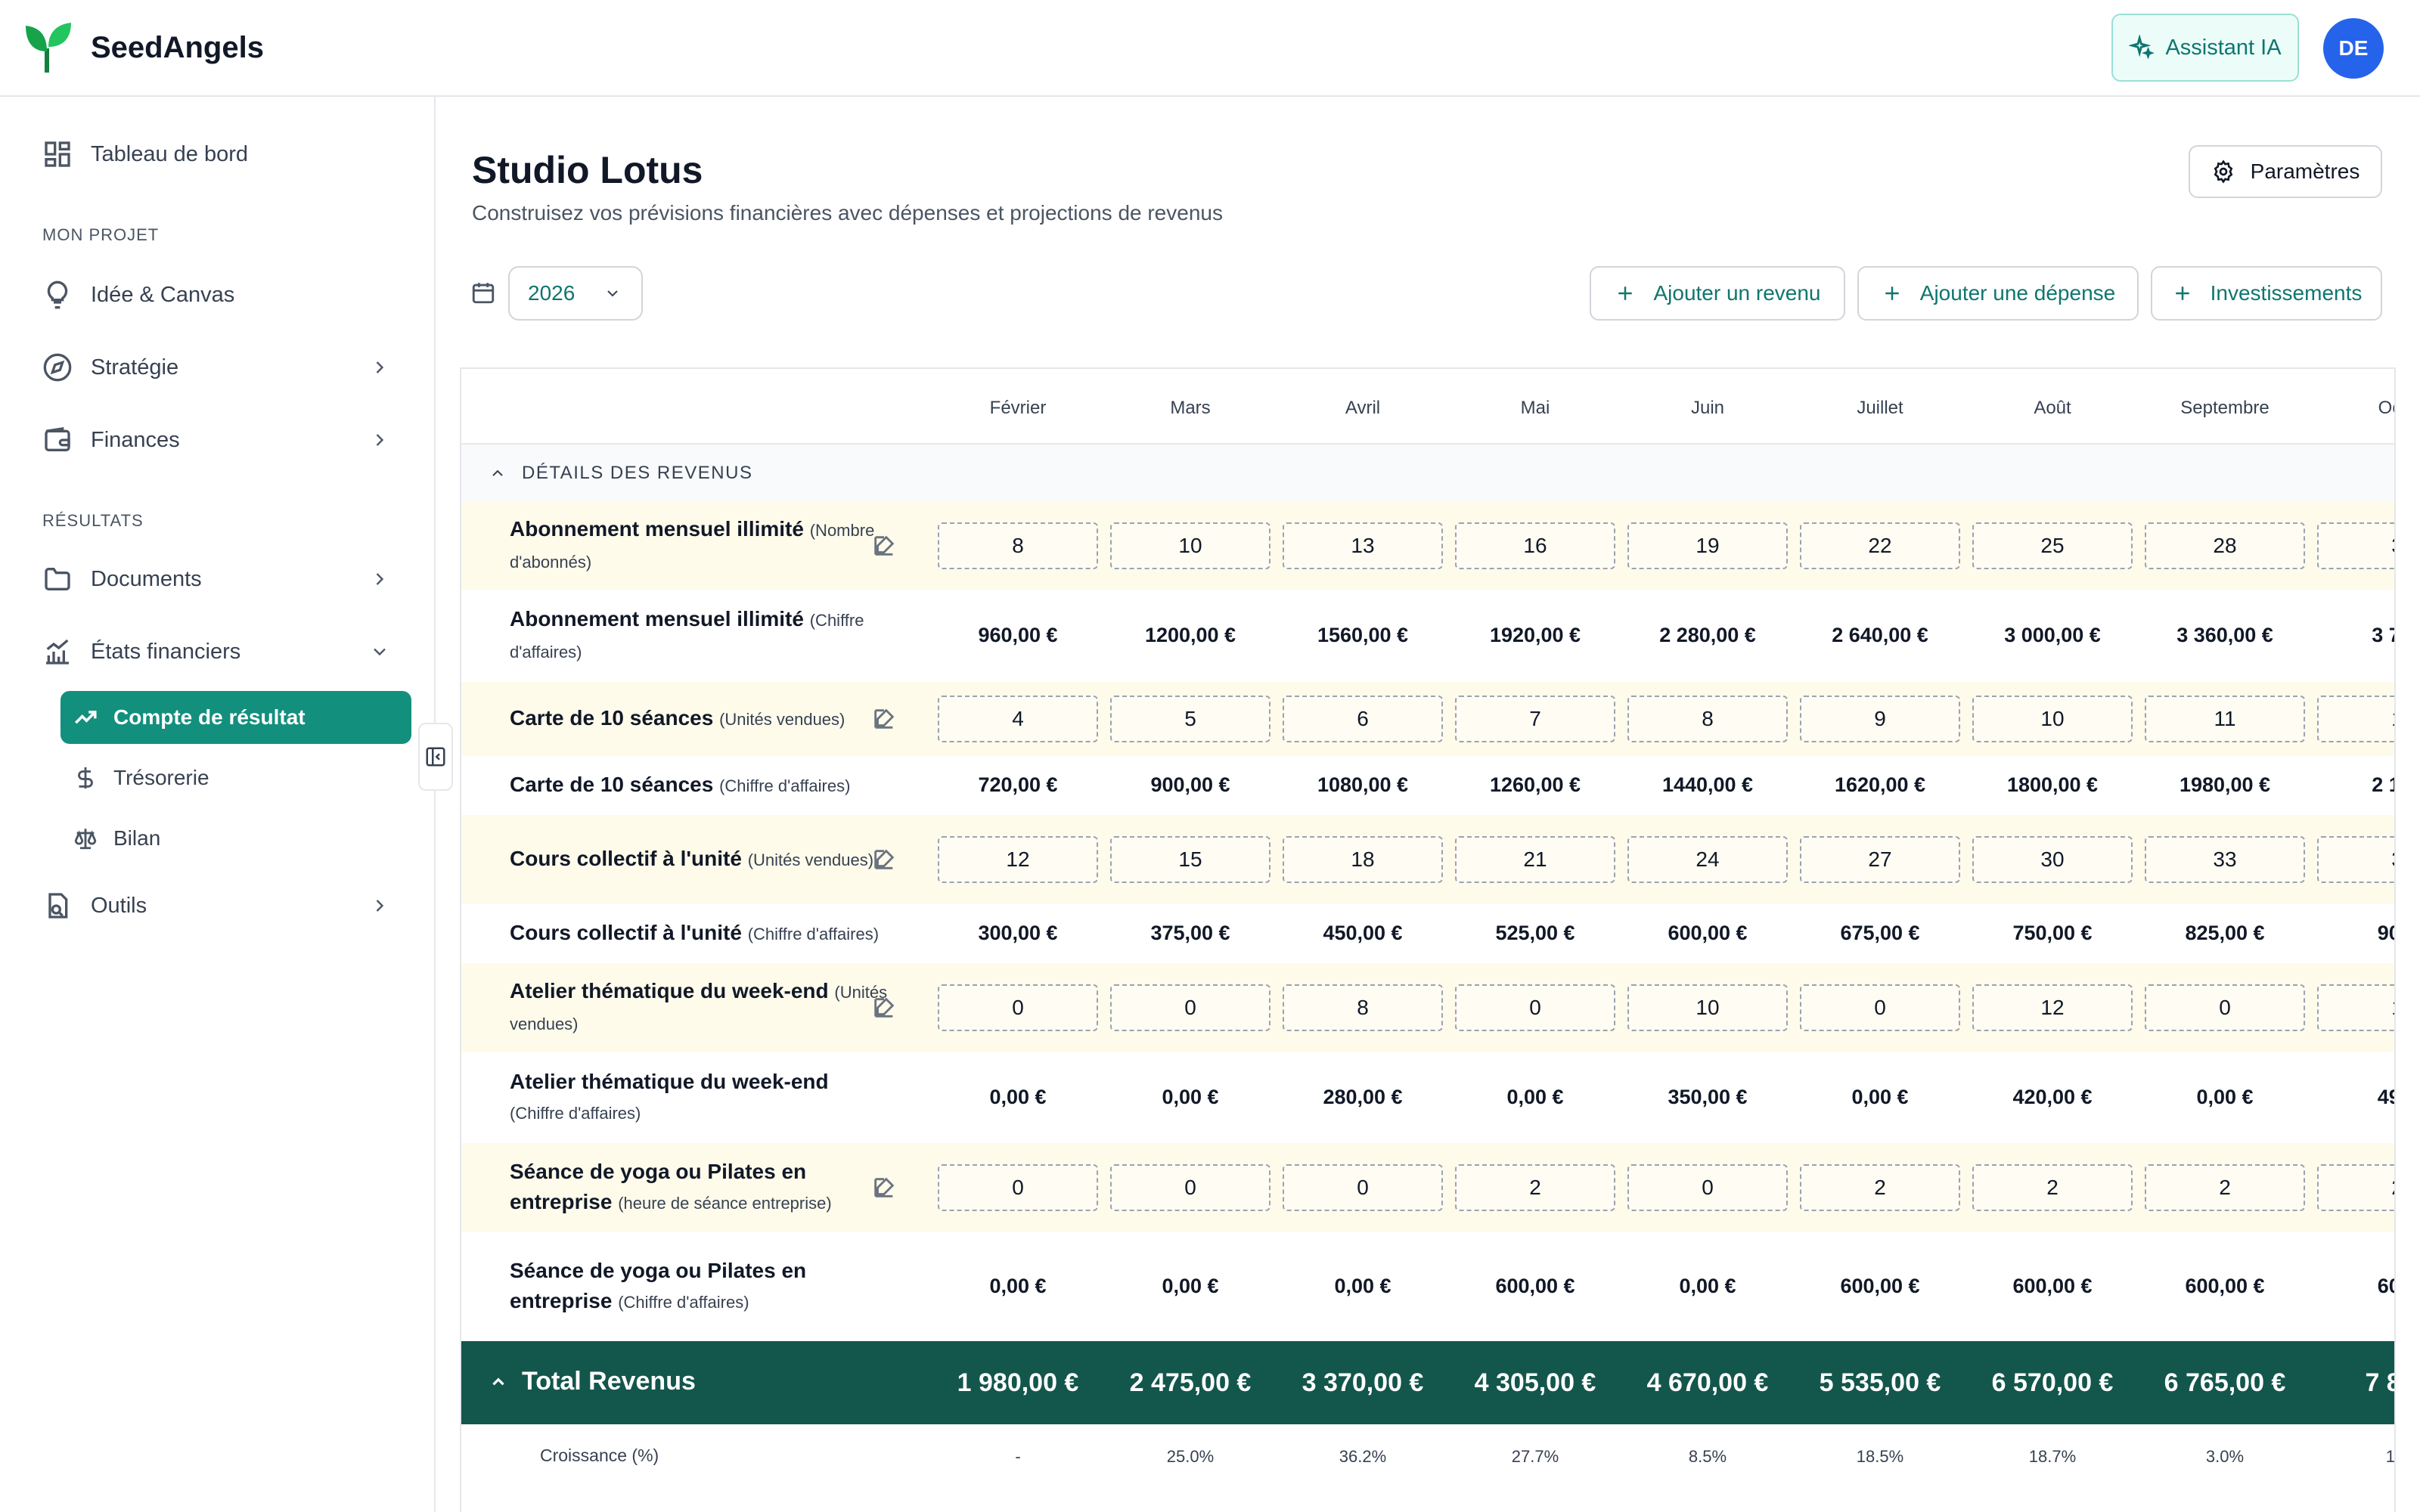  What do you see at coordinates (2286, 293) in the screenshot?
I see `investments-label: Investissements` at bounding box center [2286, 293].